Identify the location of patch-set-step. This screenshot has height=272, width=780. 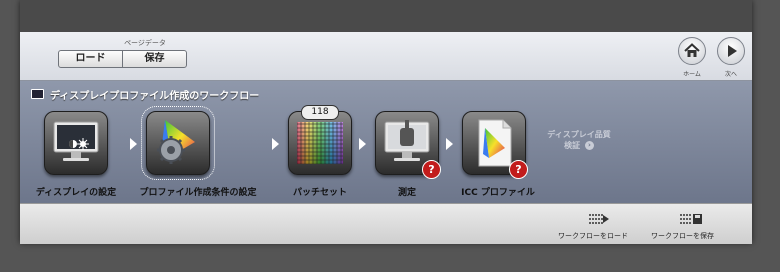
(320, 143).